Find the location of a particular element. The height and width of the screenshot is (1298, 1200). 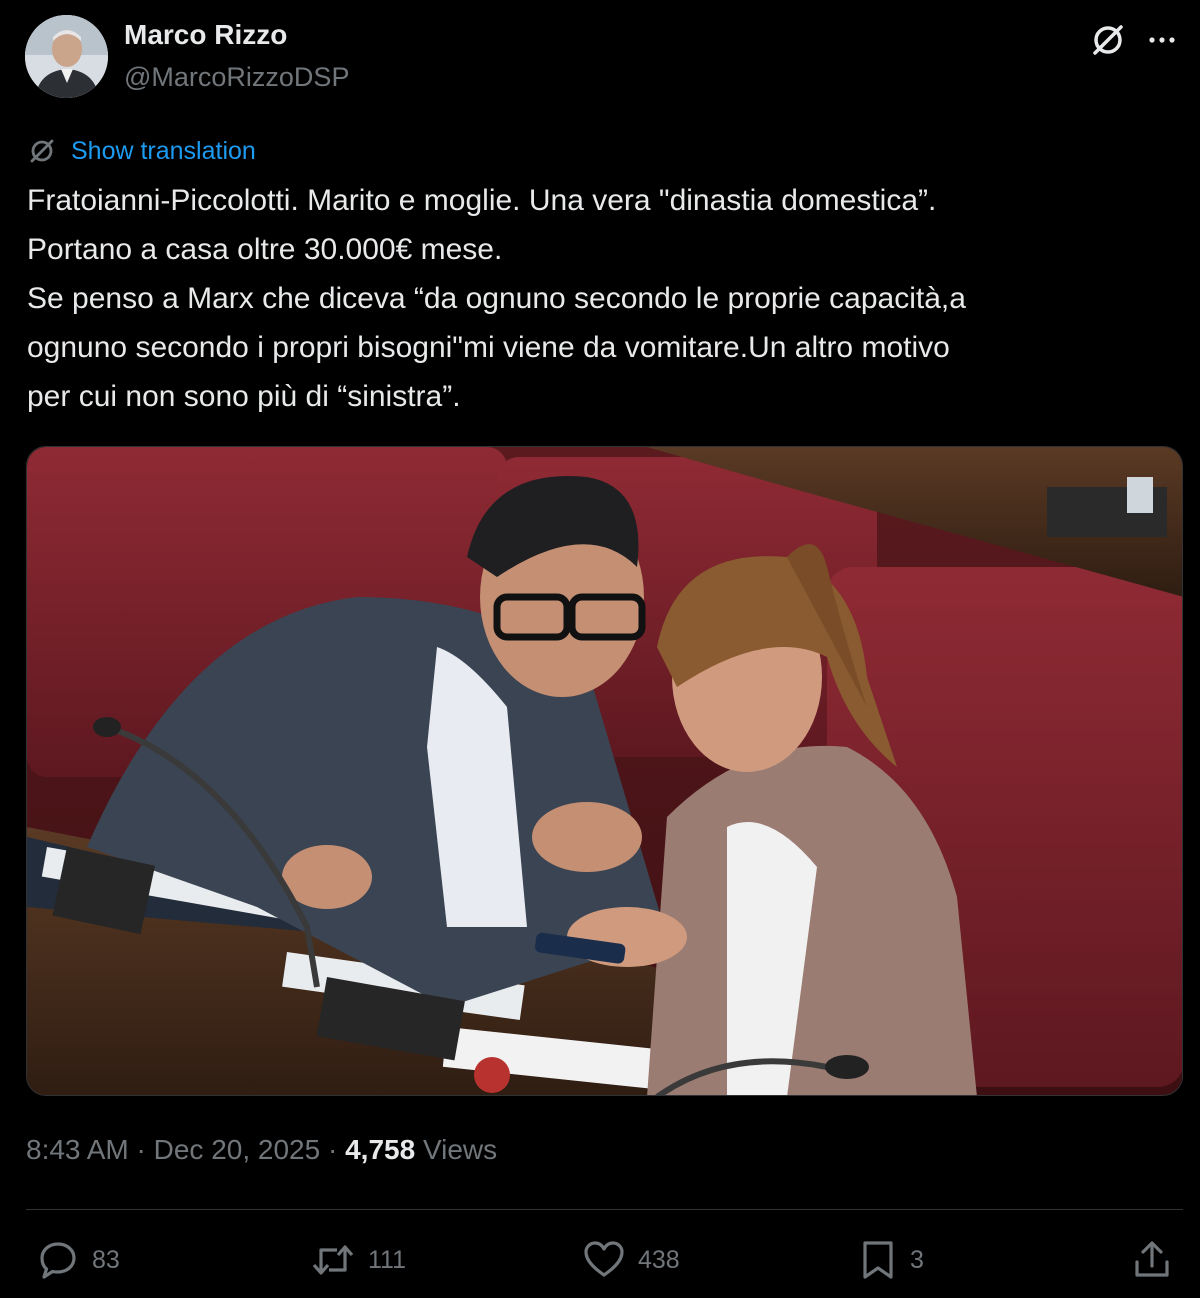

bookmark-count: 3 is located at coordinates (917, 1259).